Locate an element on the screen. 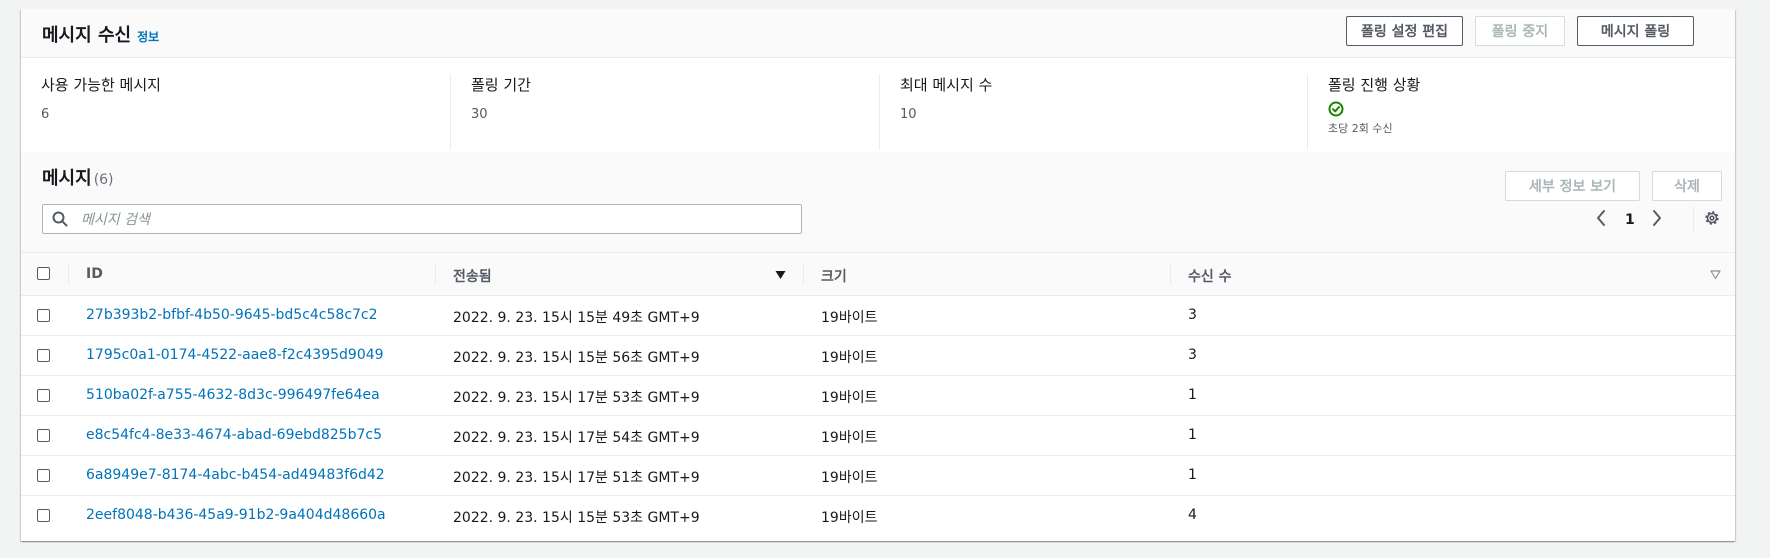 The width and height of the screenshot is (1770, 558). stat-subtext: 초당 2회 수신 is located at coordinates (1360, 128).